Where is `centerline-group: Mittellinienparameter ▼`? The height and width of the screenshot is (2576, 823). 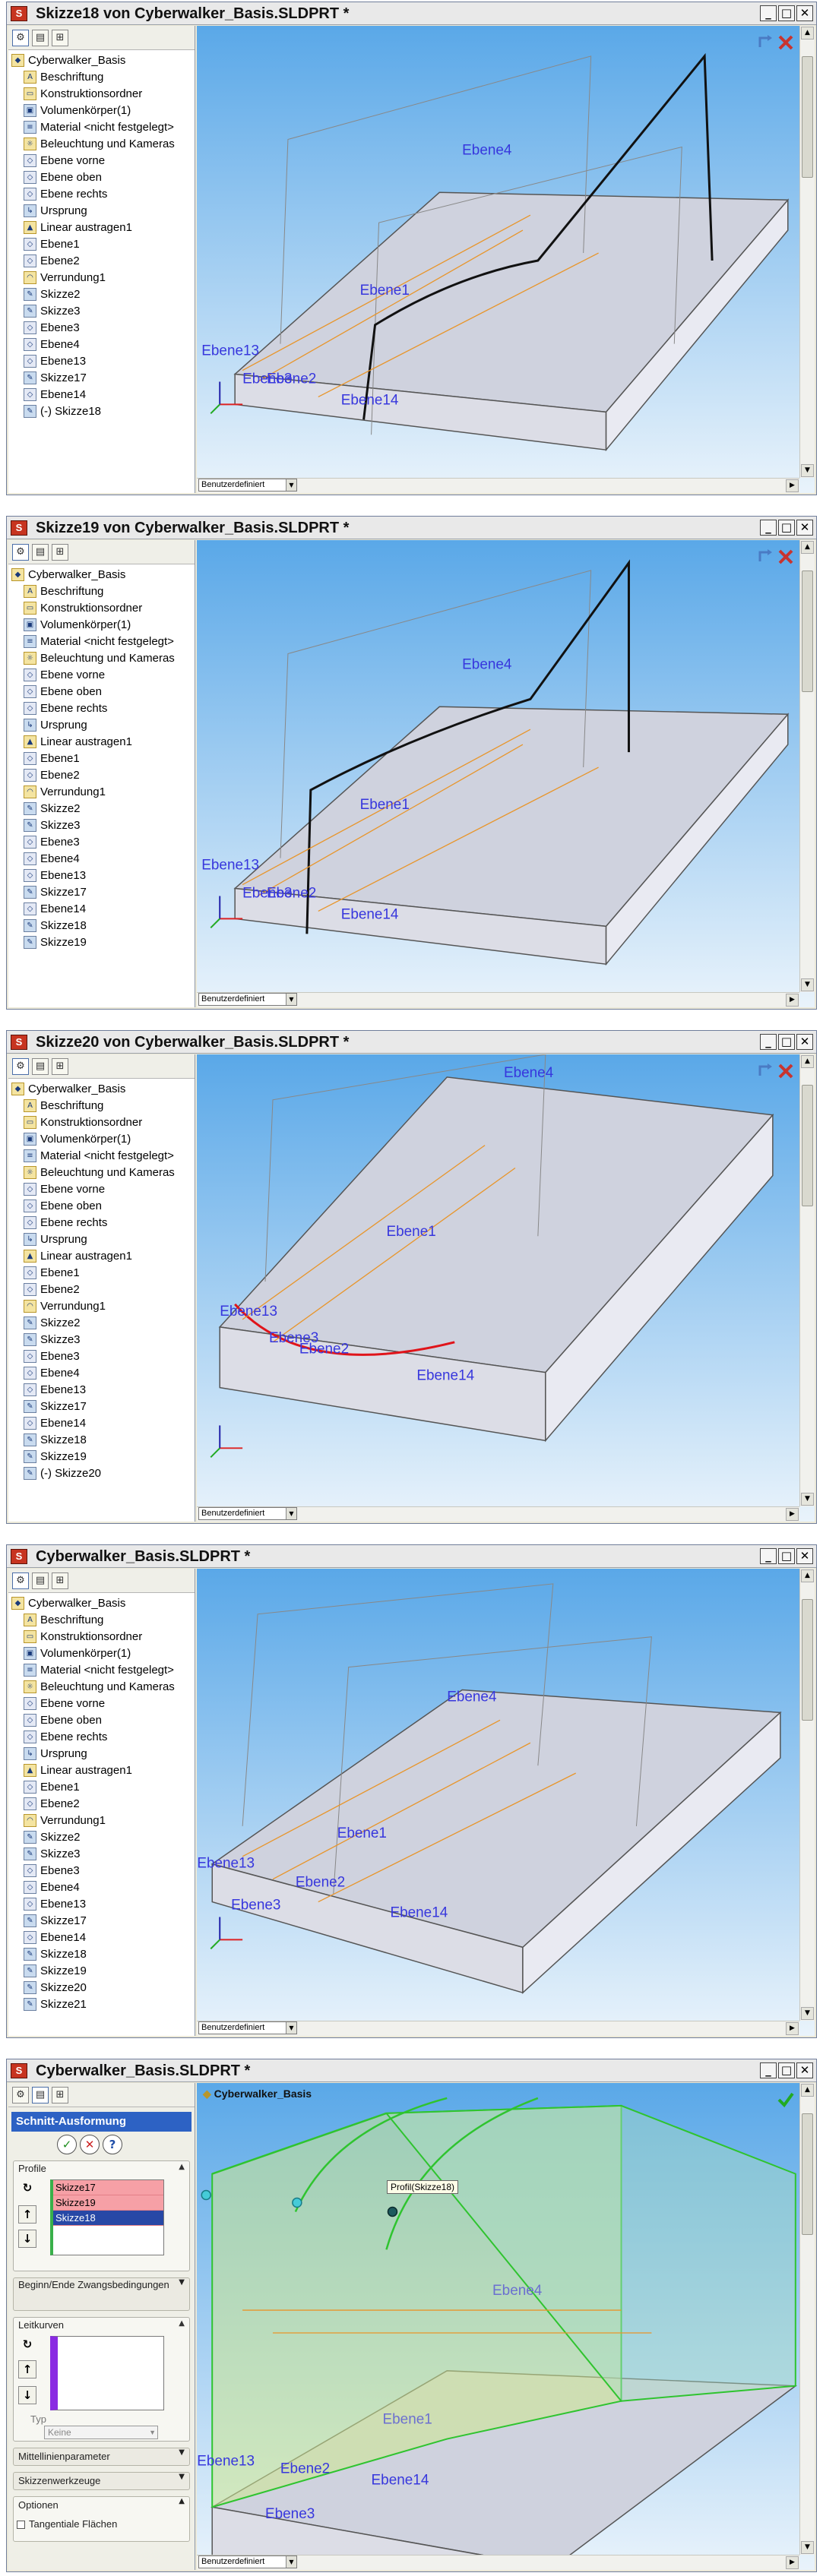
centerline-group: Mittellinienparameter ▼ is located at coordinates (101, 2457).